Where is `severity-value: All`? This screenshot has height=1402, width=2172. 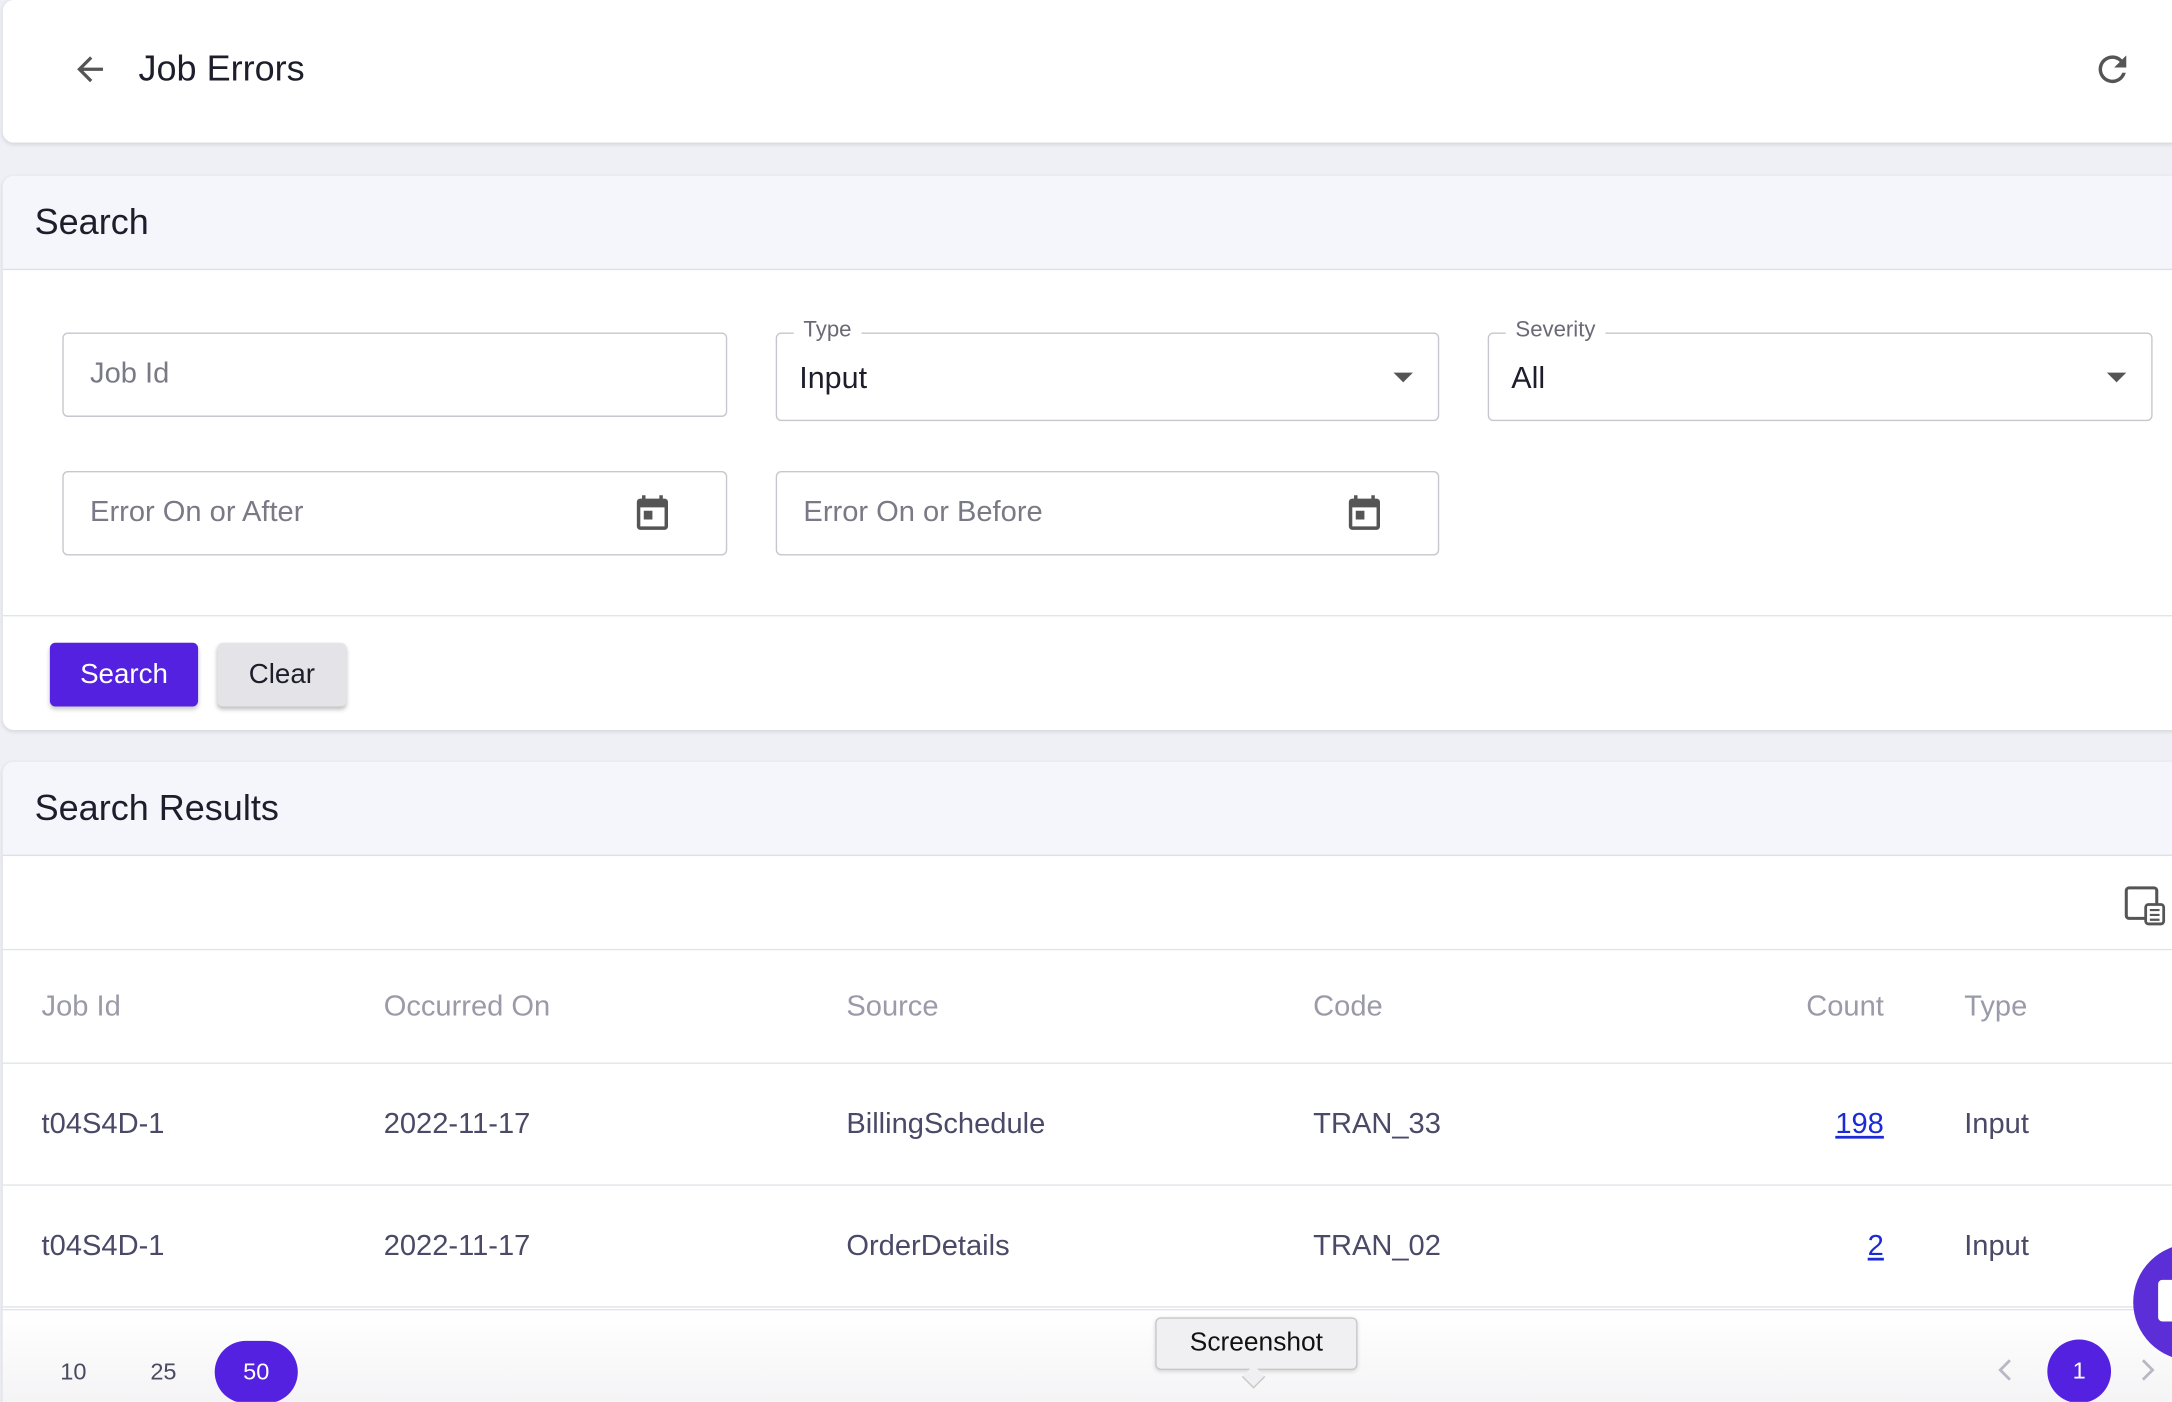 severity-value: All is located at coordinates (1528, 377).